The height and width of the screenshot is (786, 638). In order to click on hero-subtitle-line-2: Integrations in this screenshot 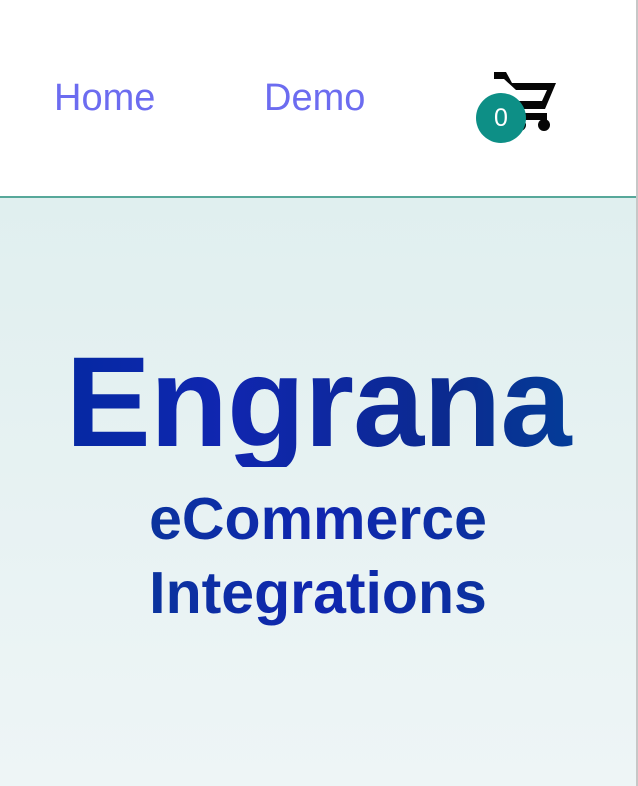, I will do `click(318, 593)`.